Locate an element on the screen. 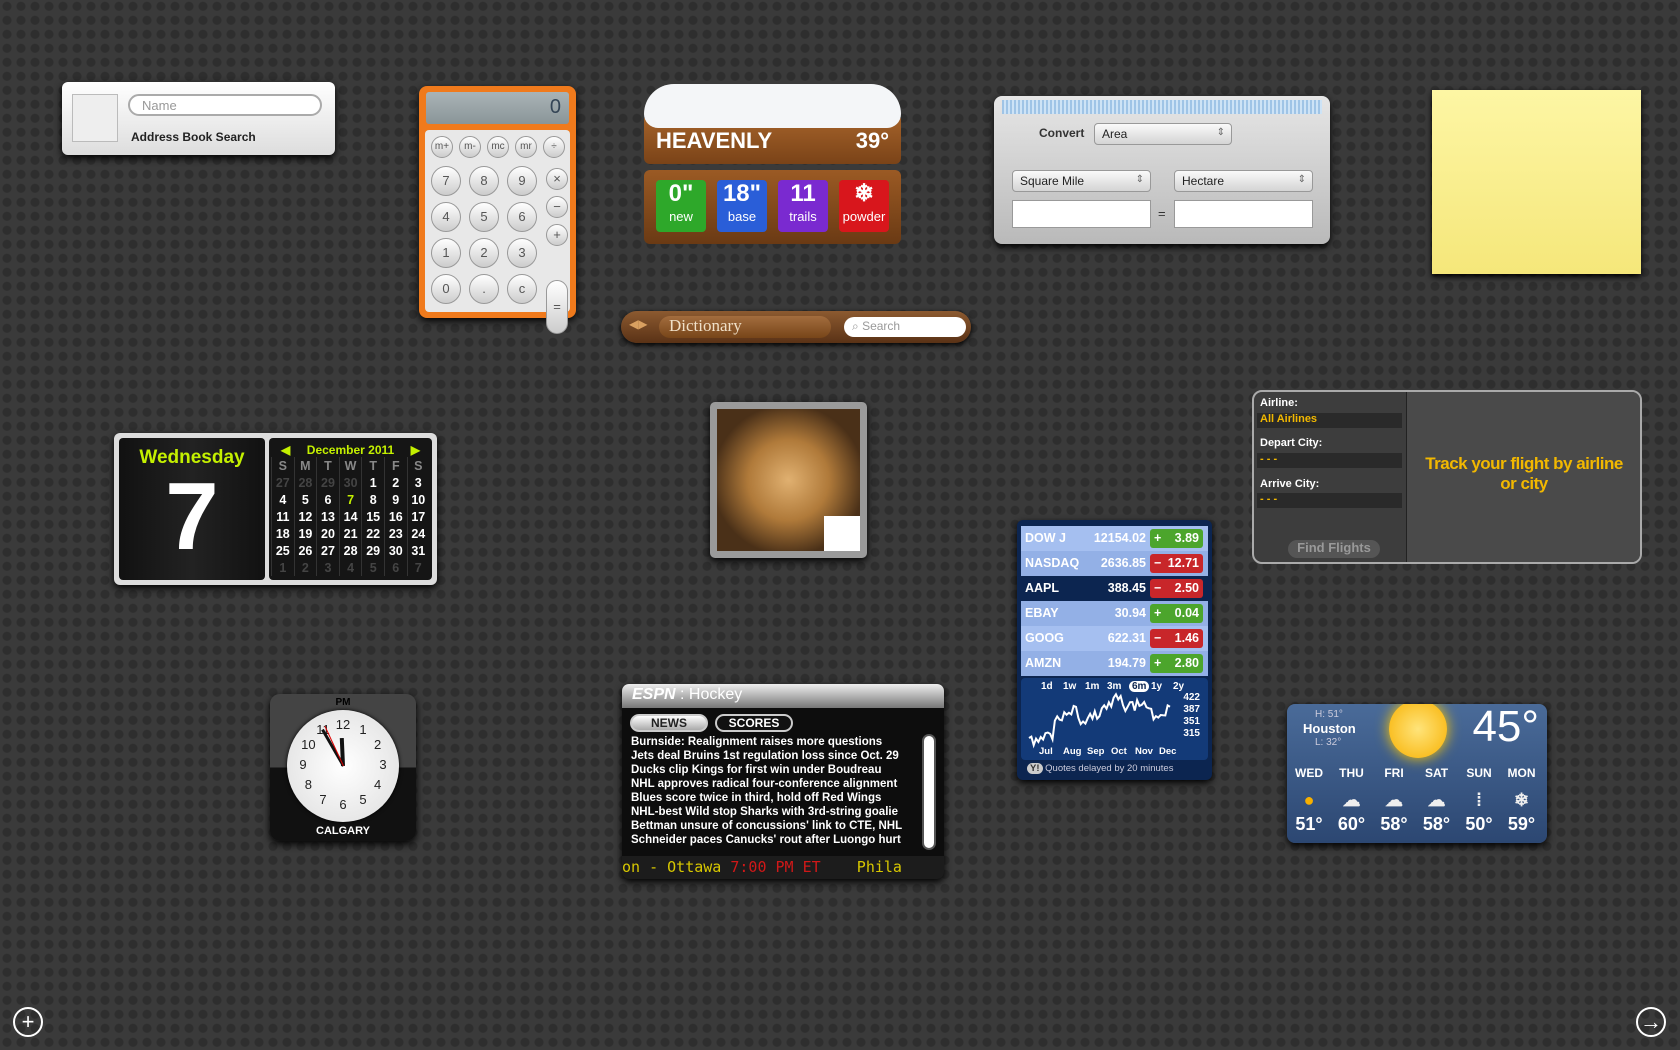 The image size is (1680, 1050). calendar-day: 13 is located at coordinates (328, 516).